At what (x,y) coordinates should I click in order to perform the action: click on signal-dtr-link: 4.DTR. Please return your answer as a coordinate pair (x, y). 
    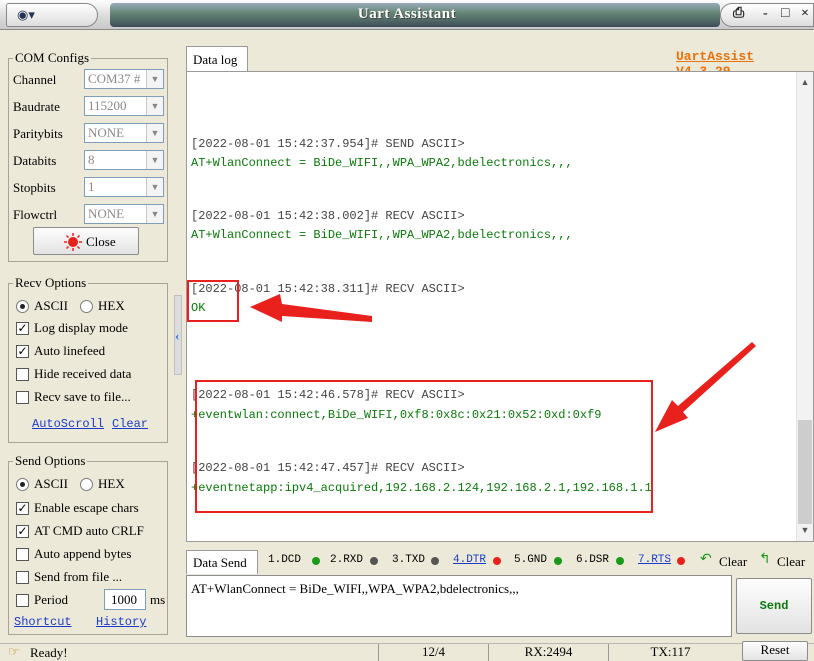
    Looking at the image, I should click on (469, 560).